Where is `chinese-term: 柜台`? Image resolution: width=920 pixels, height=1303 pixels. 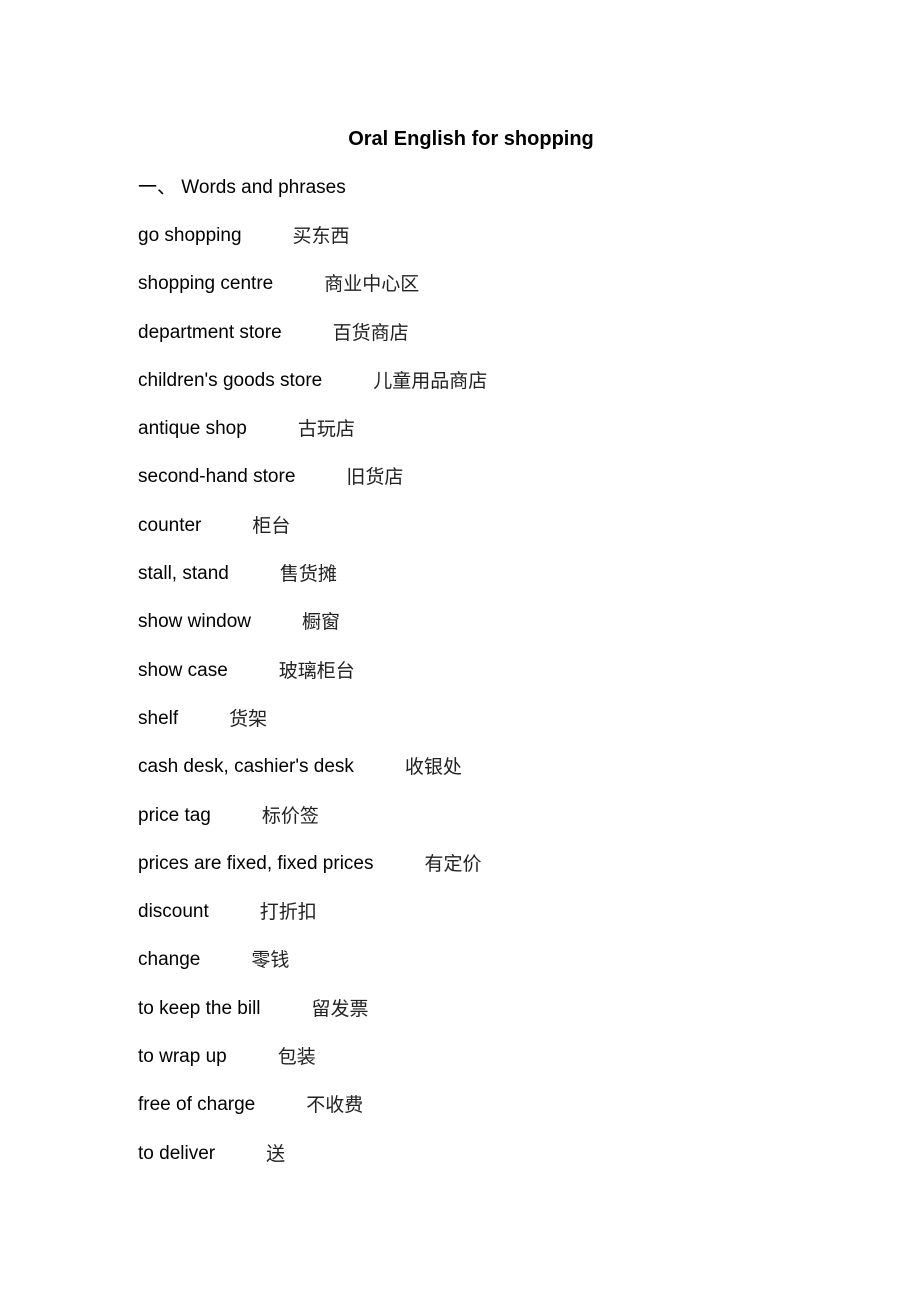 chinese-term: 柜台 is located at coordinates (271, 525).